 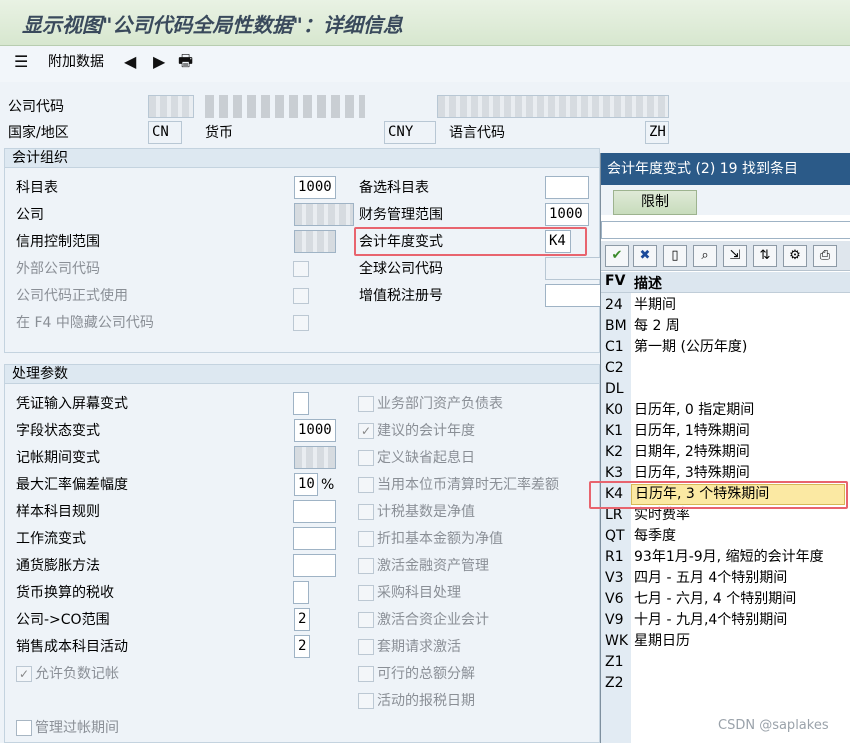 I want to click on sample-acct-rules-field, so click(x=314, y=511).